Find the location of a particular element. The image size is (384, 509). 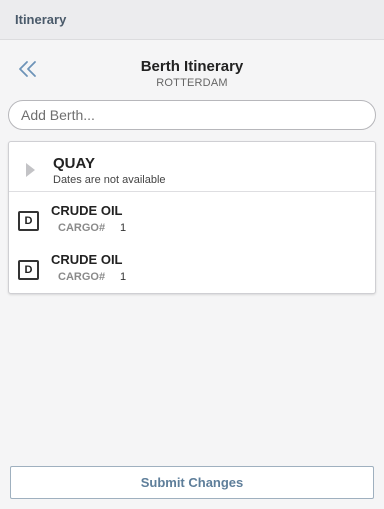

add-berth-input is located at coordinates (192, 115).